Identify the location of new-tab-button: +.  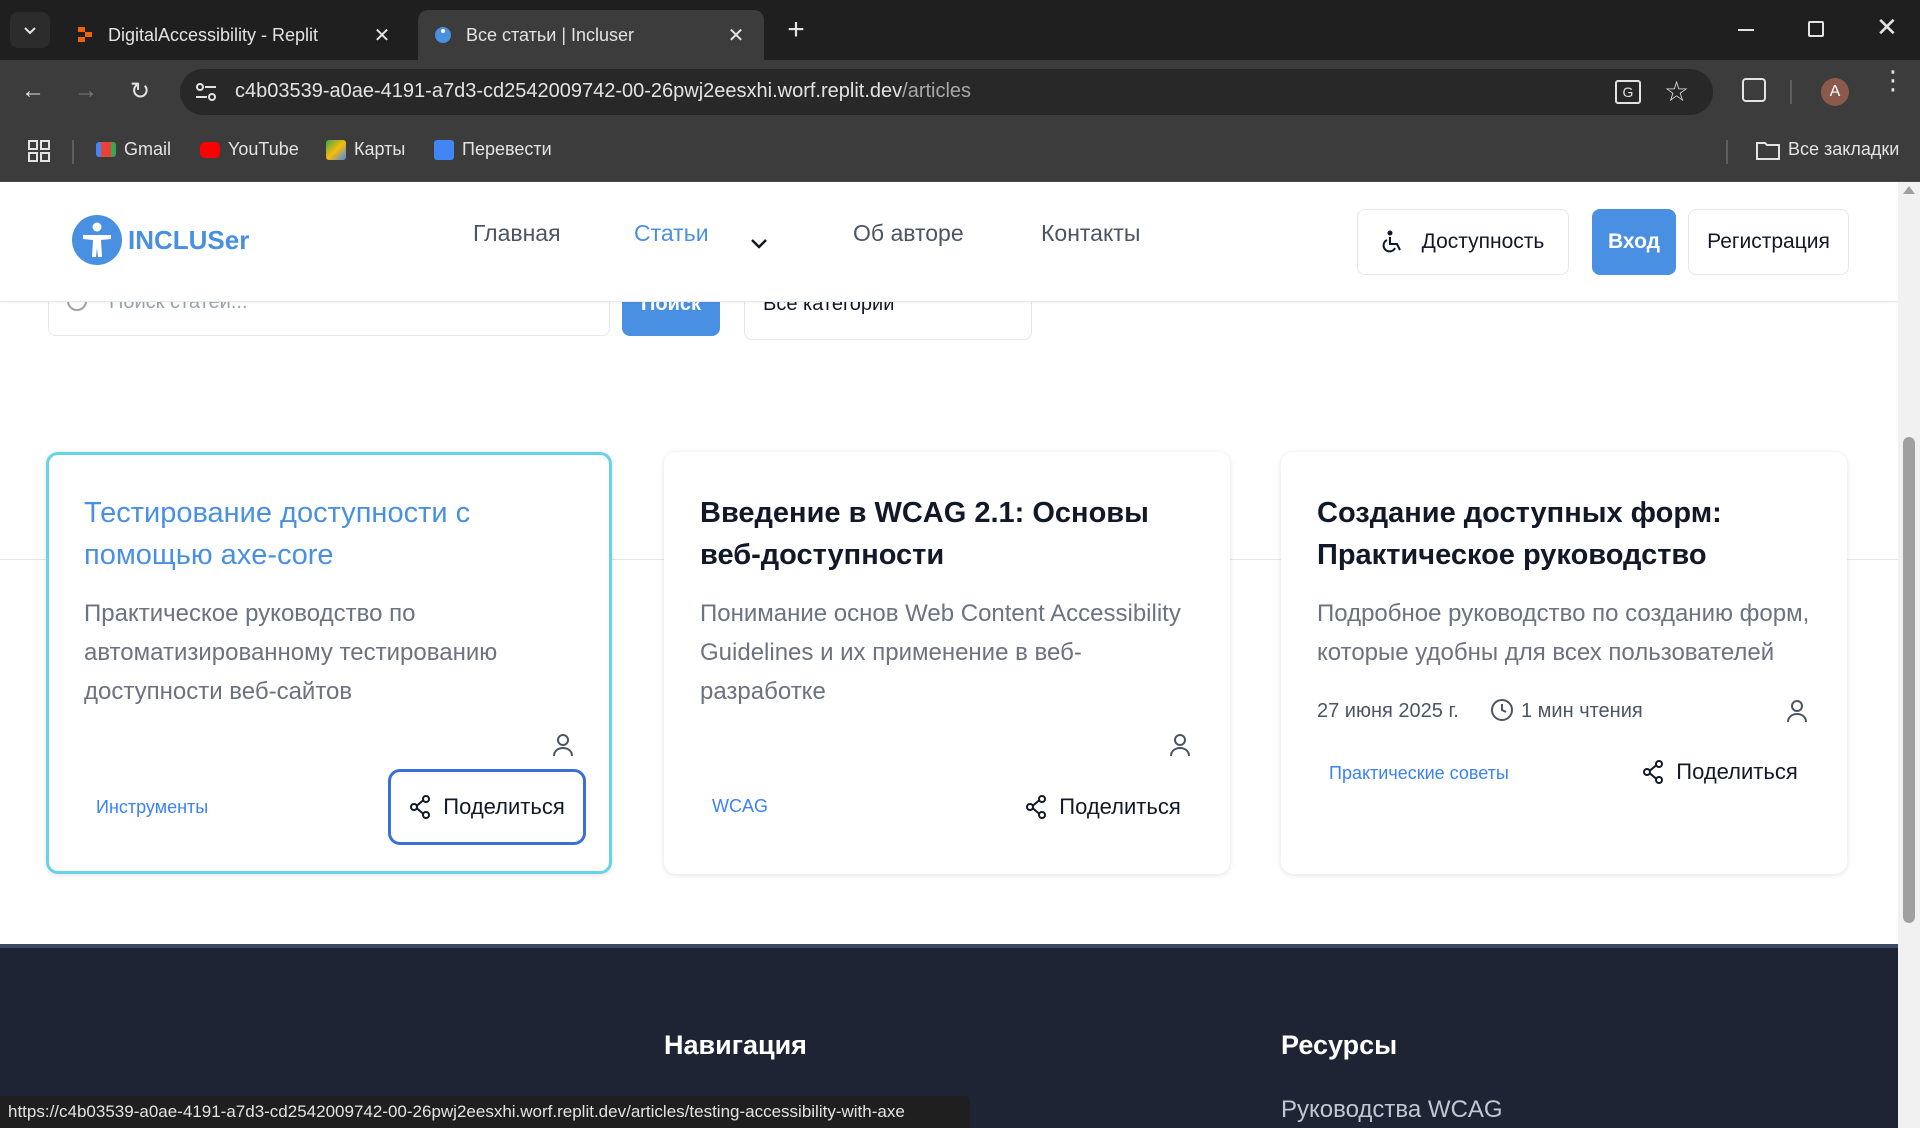
(796, 30).